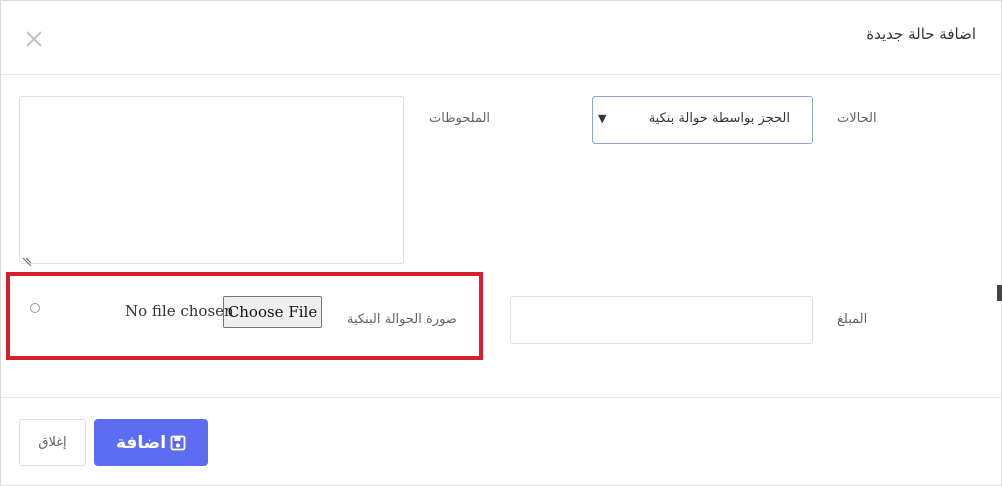  Describe the element at coordinates (602, 118) in the screenshot. I see `caret-down-icon: ▼` at that location.